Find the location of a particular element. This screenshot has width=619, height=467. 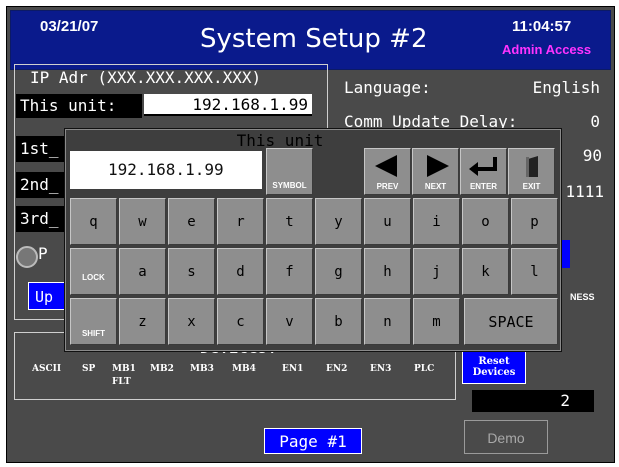

door-icon is located at coordinates (532, 166).